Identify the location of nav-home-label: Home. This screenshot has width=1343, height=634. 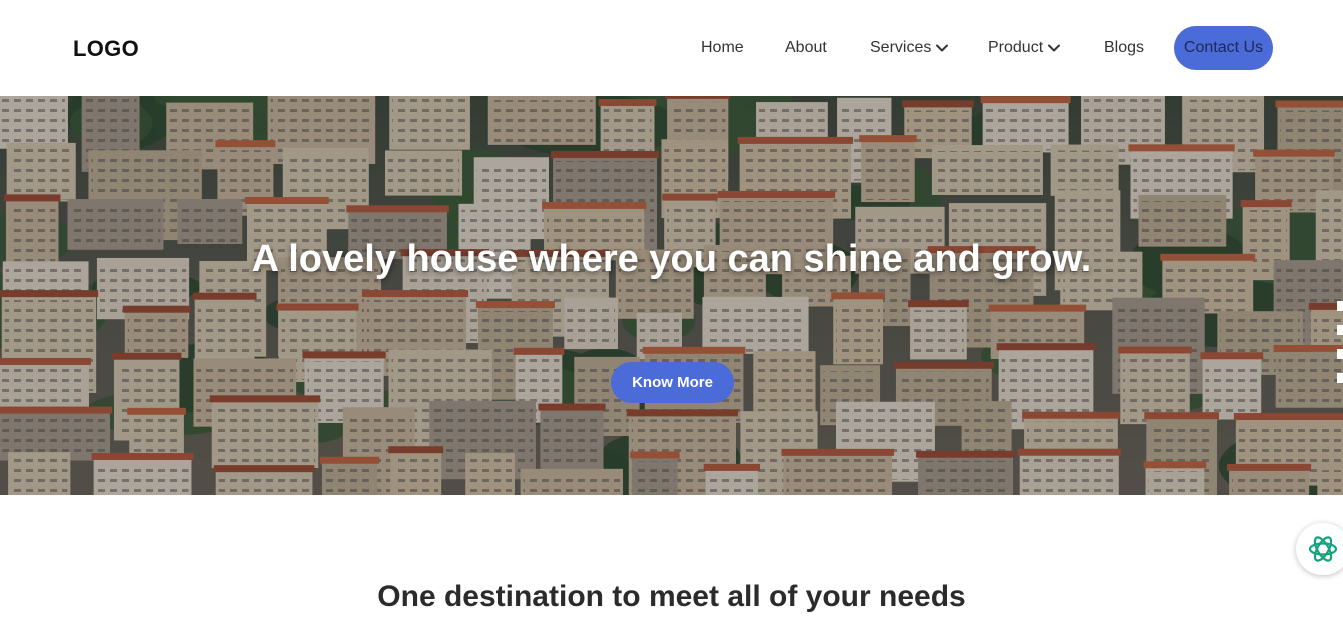
(722, 47).